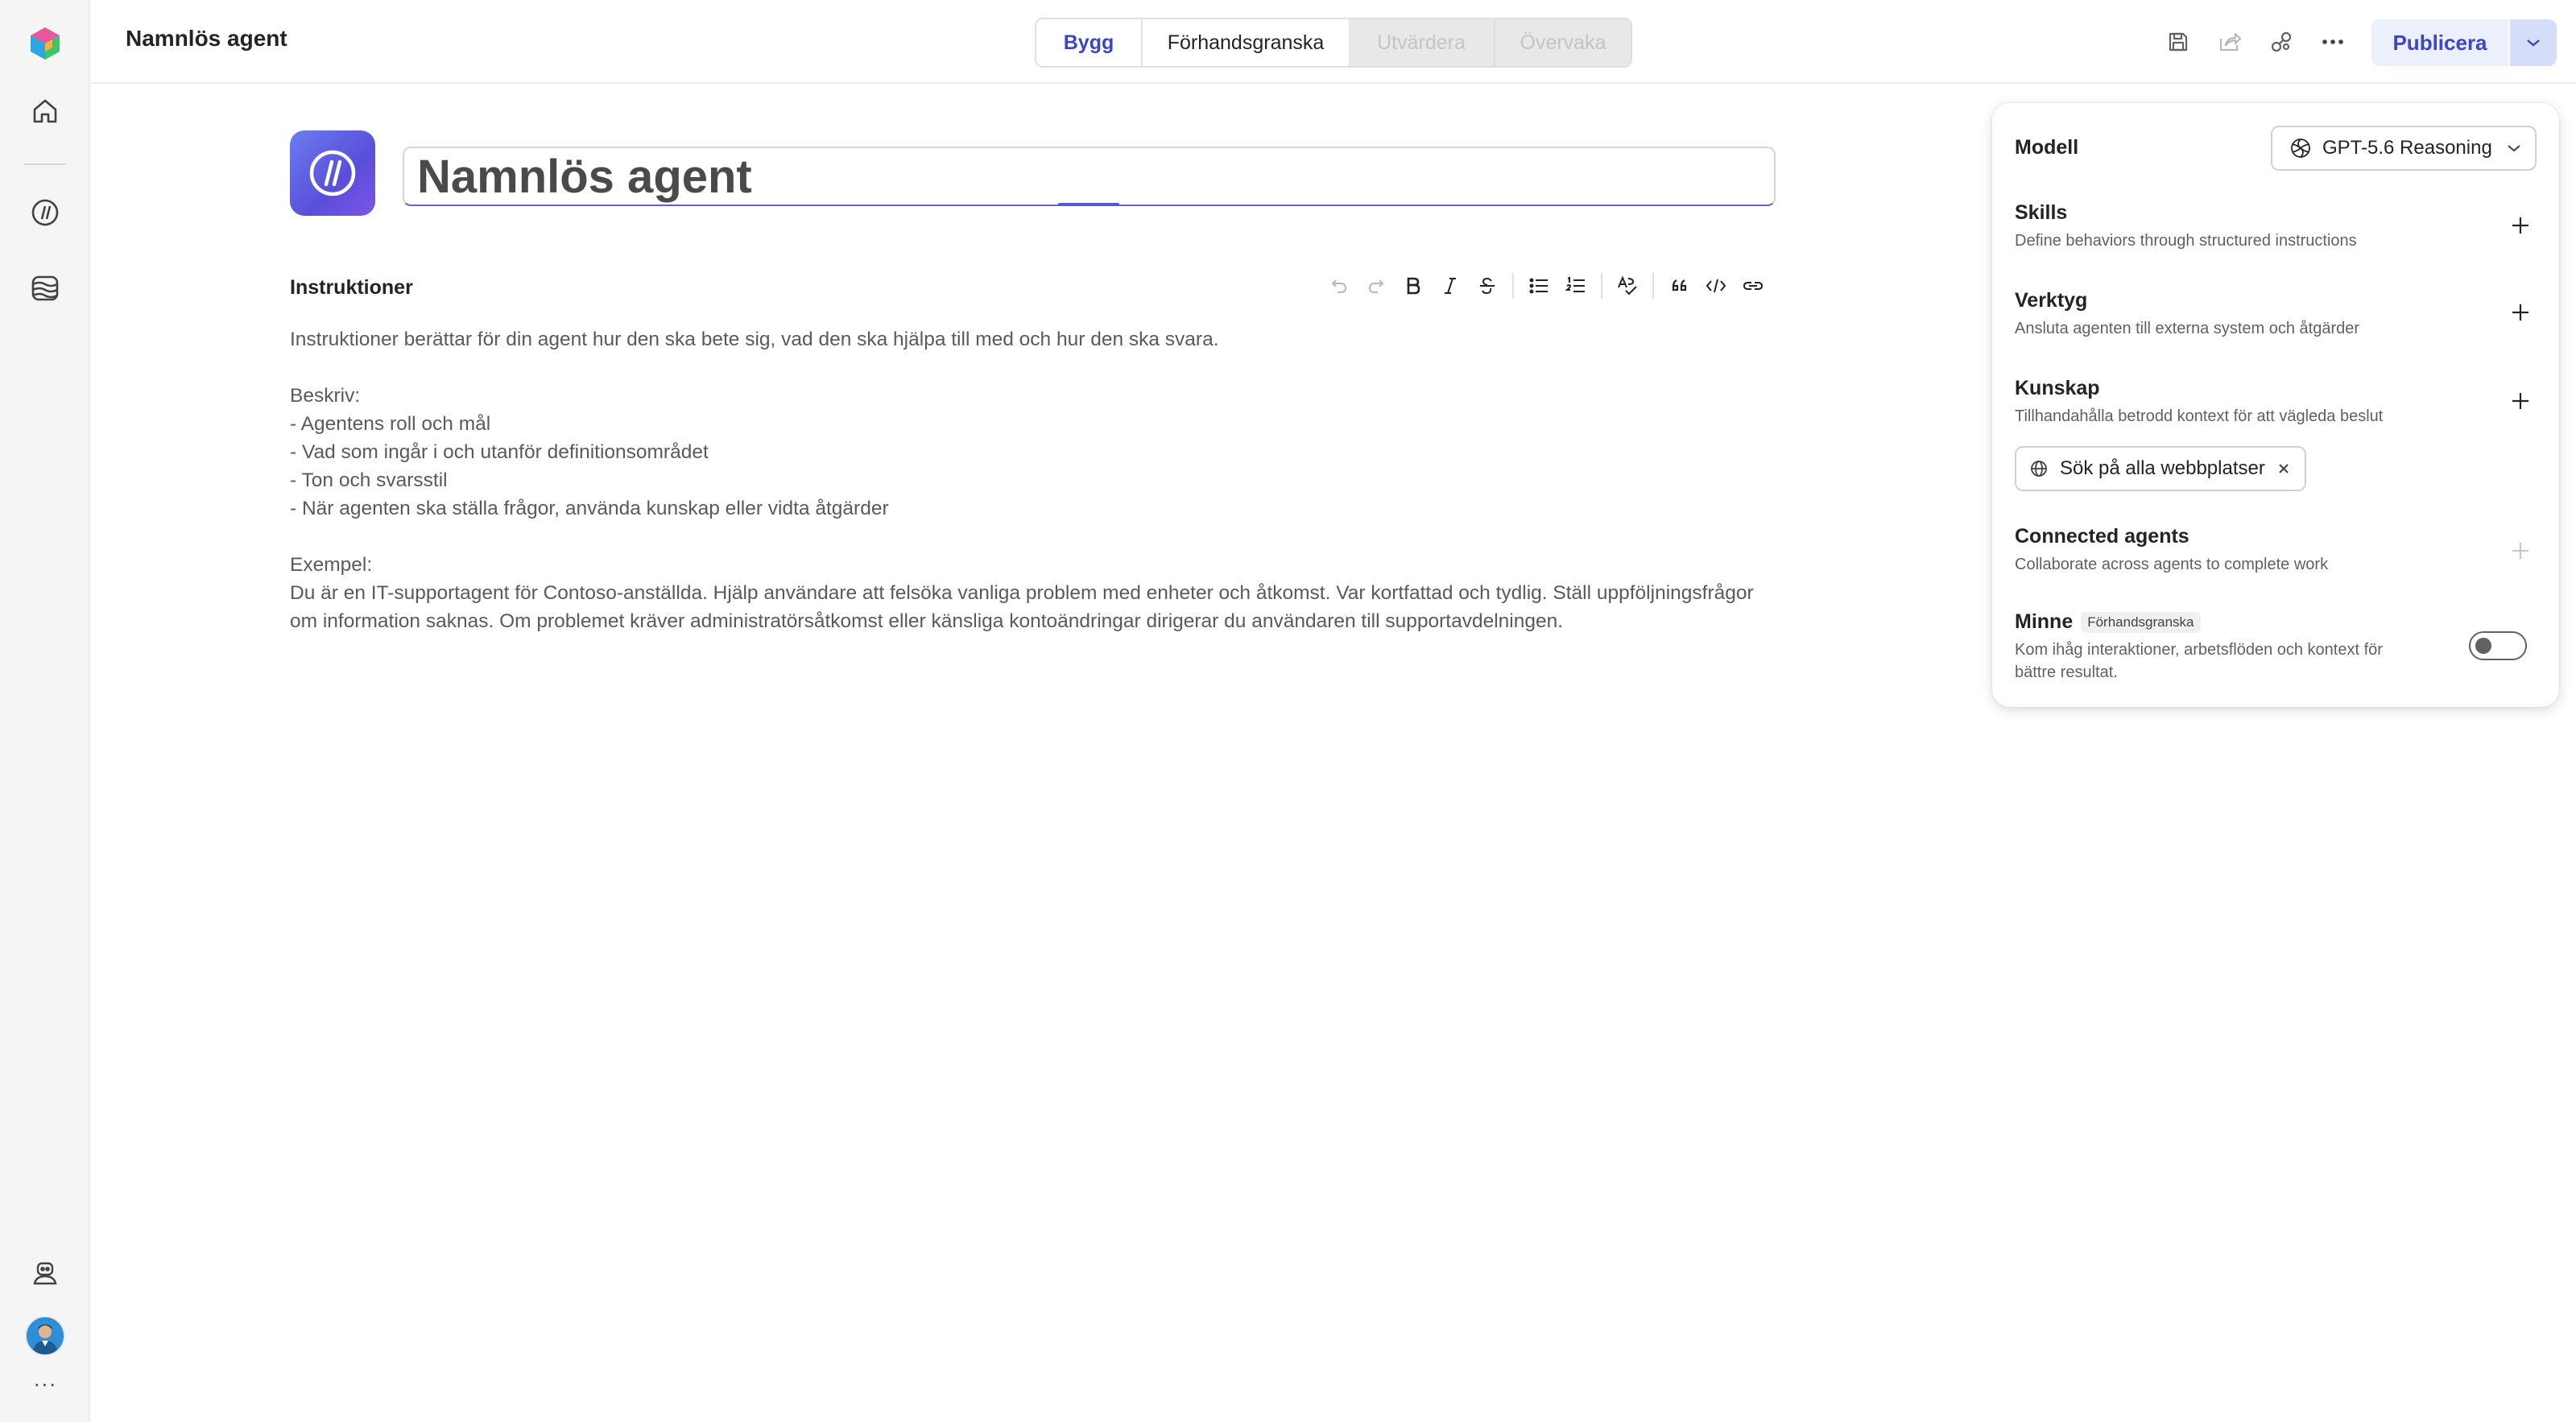 The image size is (2576, 1422). Describe the element at coordinates (45, 164) in the screenshot. I see `rail-divider` at that location.